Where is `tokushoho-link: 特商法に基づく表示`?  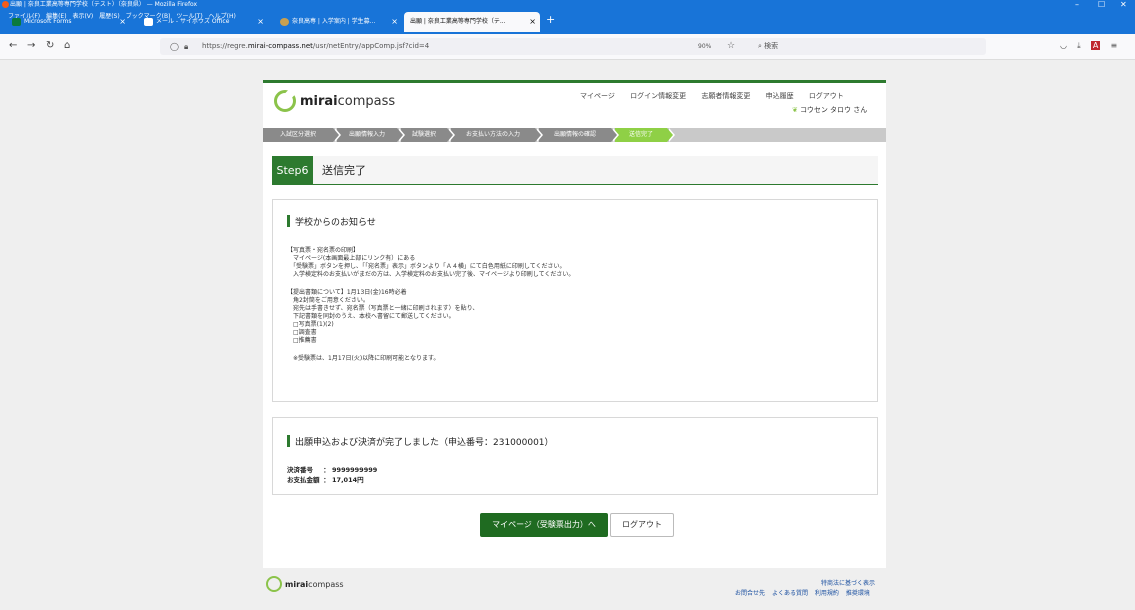
tokushoho-link: 特商法に基づく表示 is located at coordinates (848, 583).